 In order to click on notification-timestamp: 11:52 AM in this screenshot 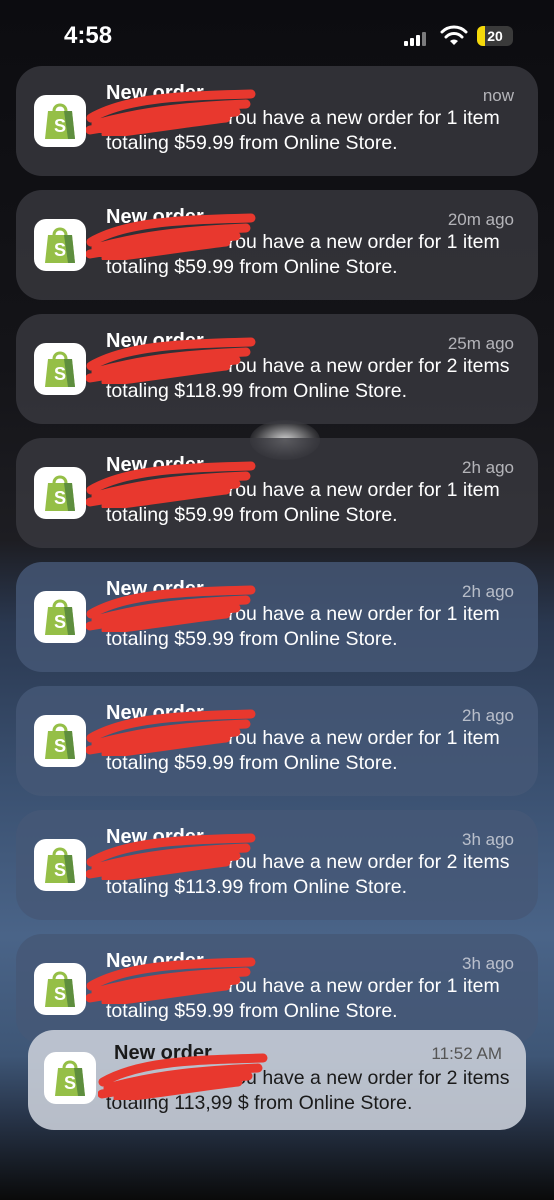, I will do `click(466, 1053)`.